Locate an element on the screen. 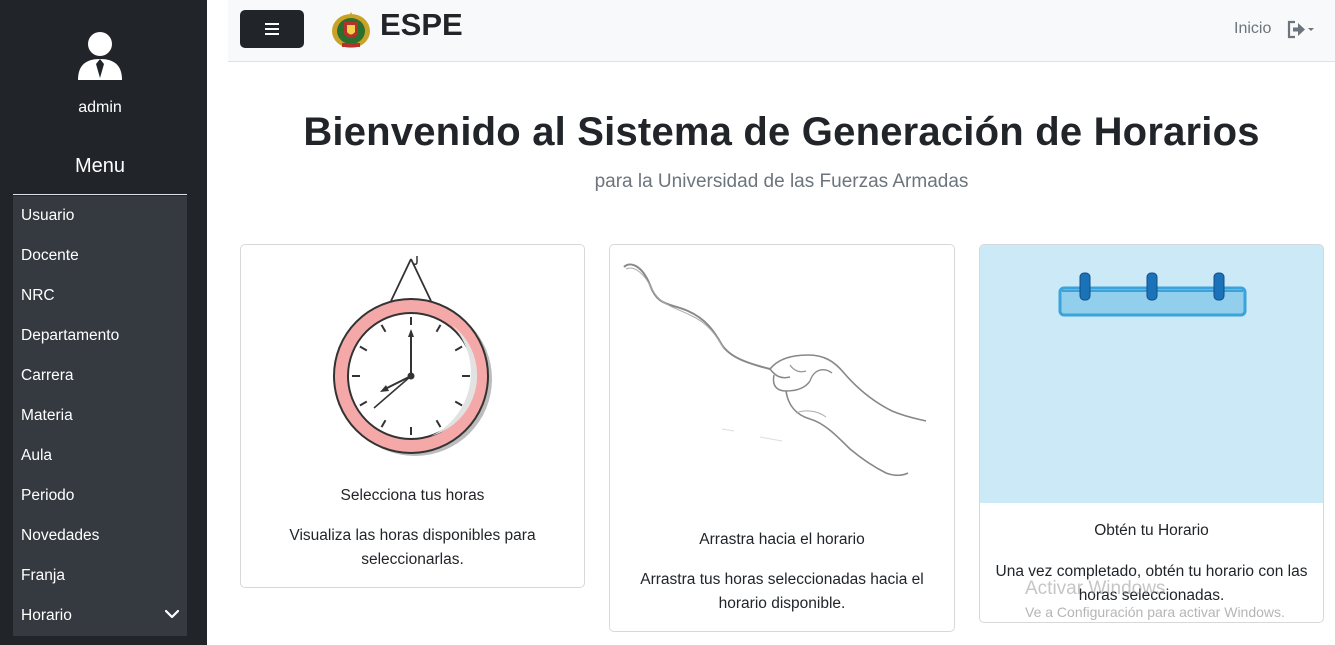 This screenshot has width=1335, height=645. sidebar-item-label: Horario is located at coordinates (46, 615).